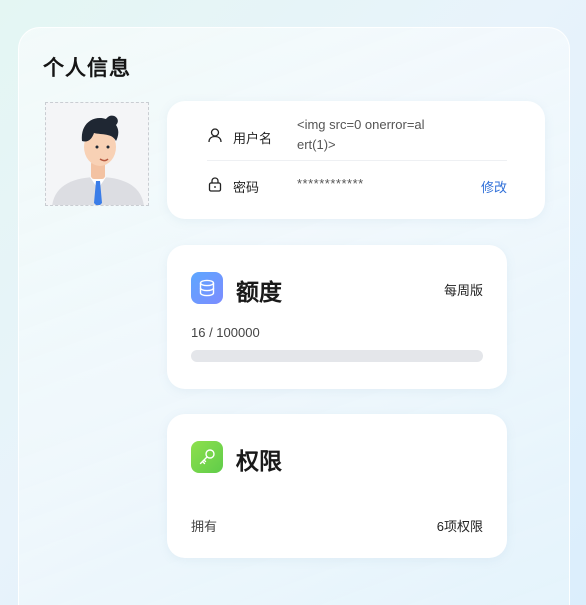 This screenshot has height=605, width=586. I want to click on edit-password-link: 修改, so click(494, 186).